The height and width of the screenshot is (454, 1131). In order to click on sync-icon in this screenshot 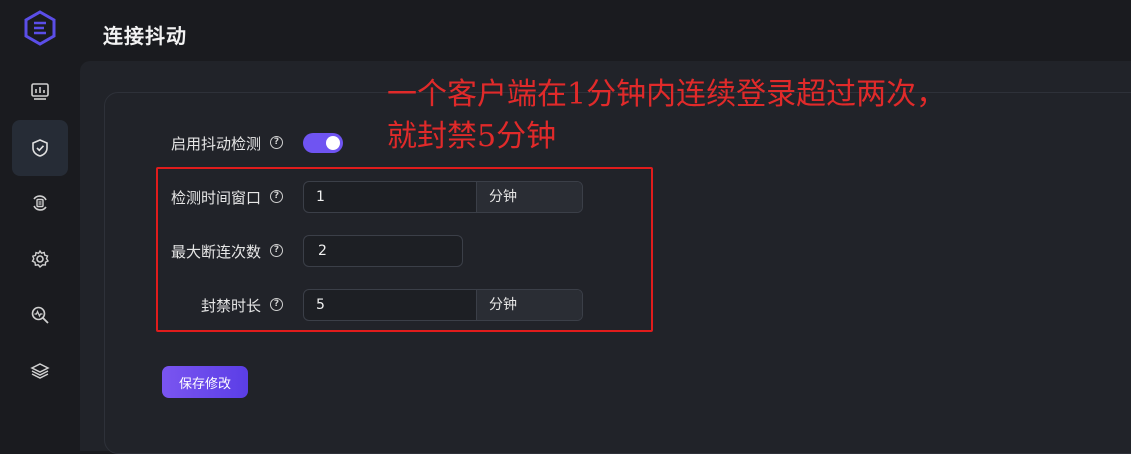, I will do `click(40, 203)`.